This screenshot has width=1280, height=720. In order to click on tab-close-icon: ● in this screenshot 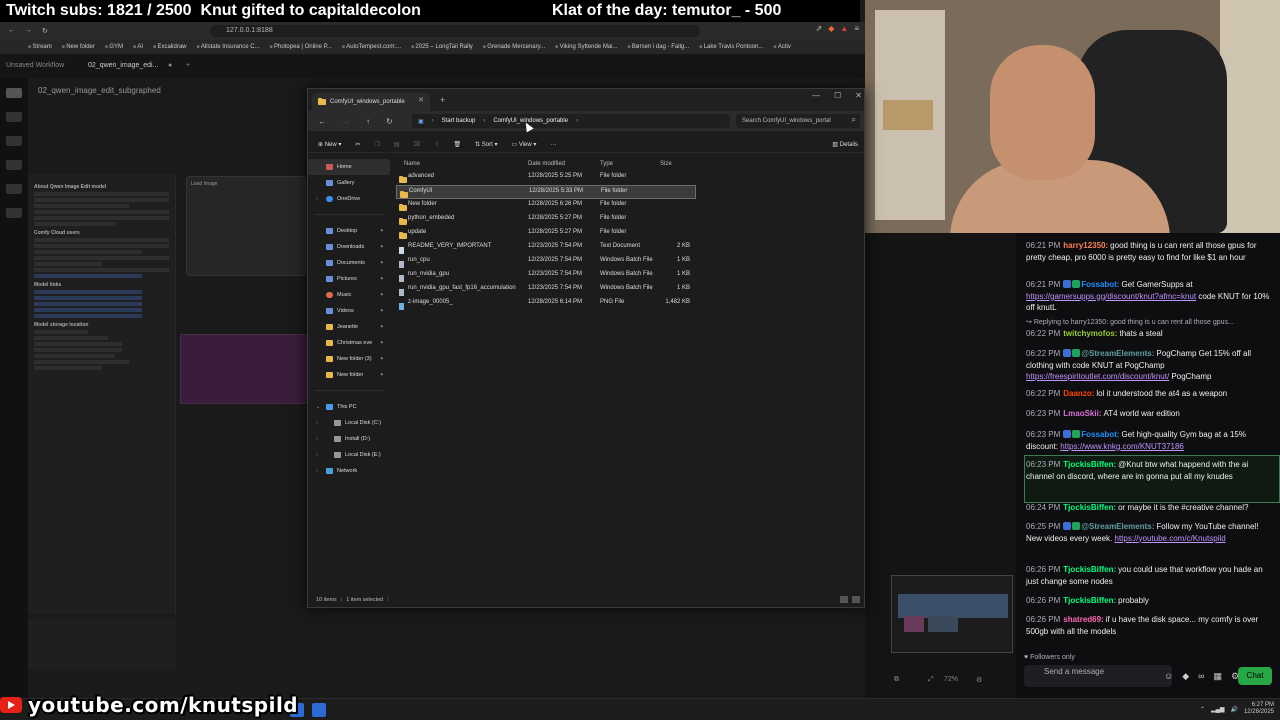, I will do `click(170, 65)`.